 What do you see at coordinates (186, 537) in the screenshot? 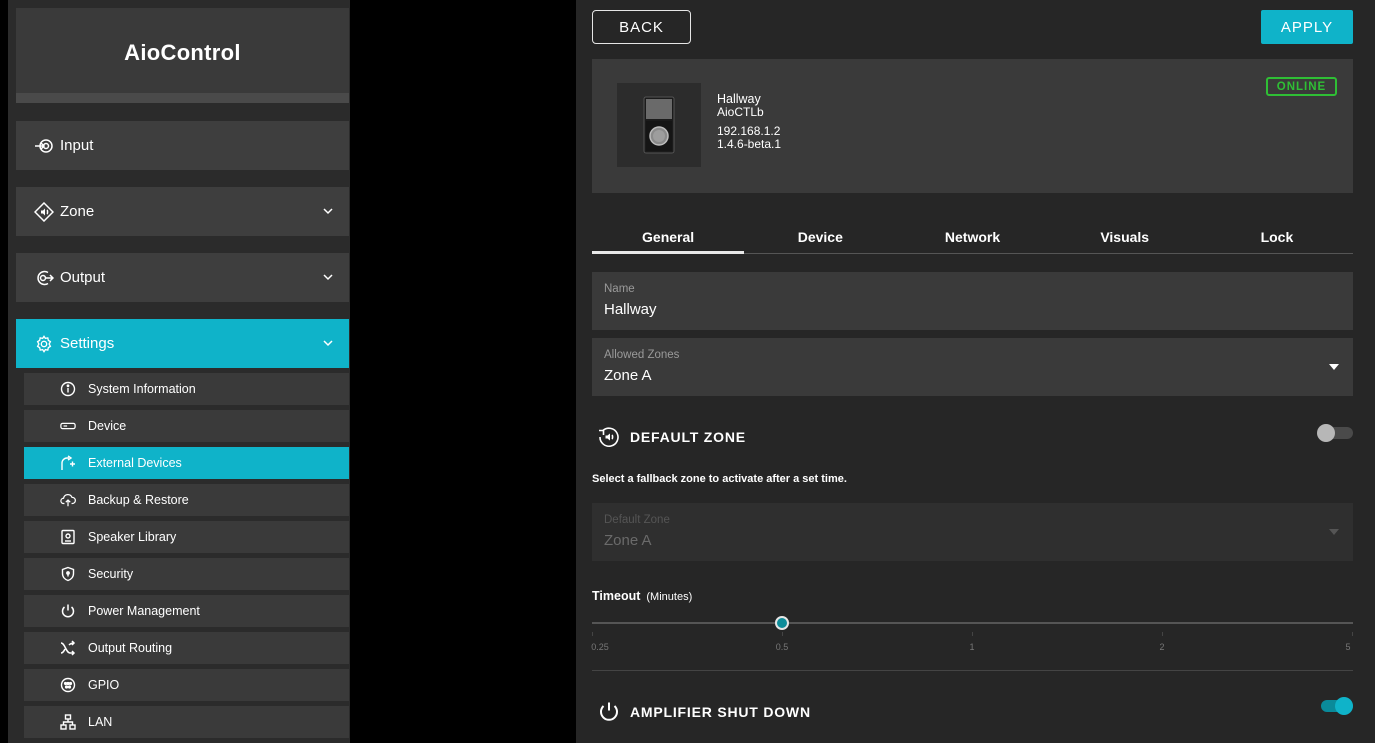
I see `sidebar-subitem-speaker-library: Speaker Library` at bounding box center [186, 537].